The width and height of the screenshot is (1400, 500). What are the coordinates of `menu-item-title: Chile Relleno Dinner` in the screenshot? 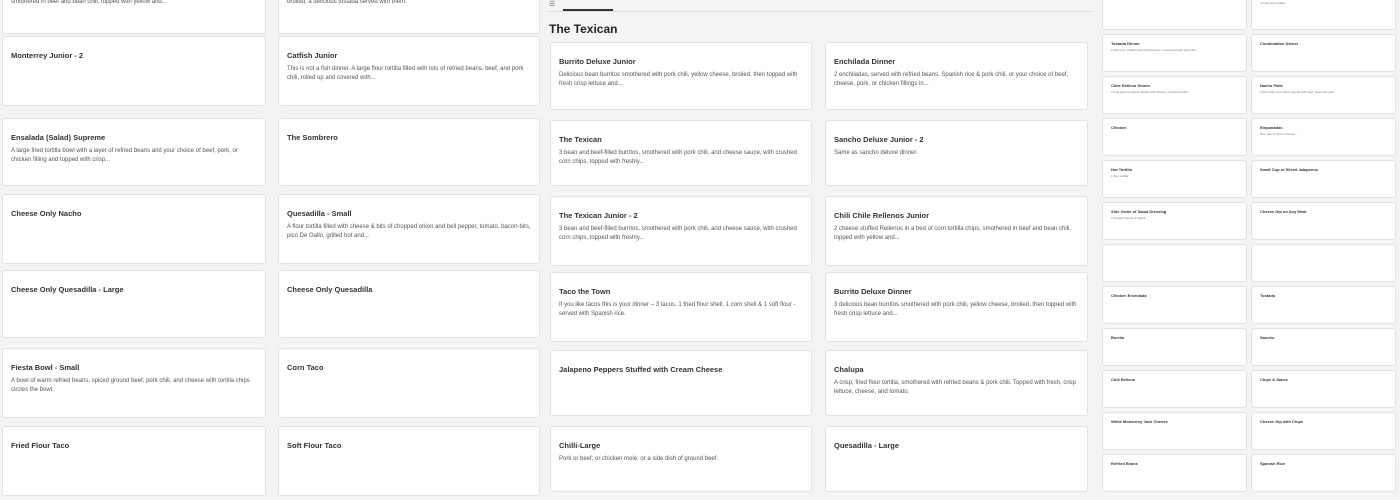 It's located at (1131, 85).